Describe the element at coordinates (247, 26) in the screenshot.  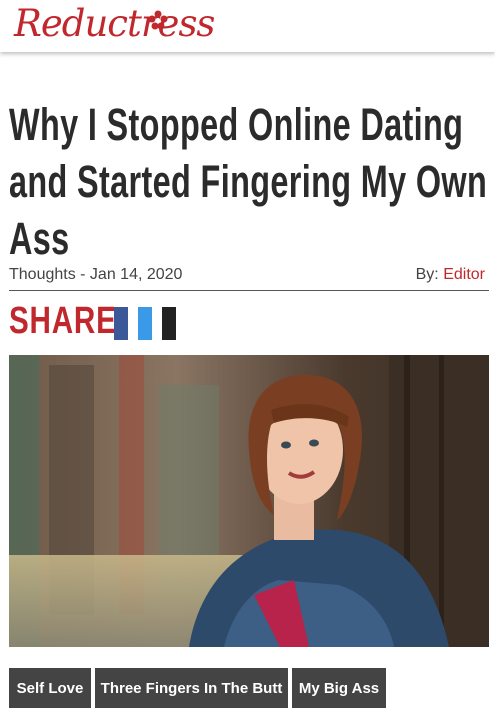
I see `site-header: Reductress` at that location.